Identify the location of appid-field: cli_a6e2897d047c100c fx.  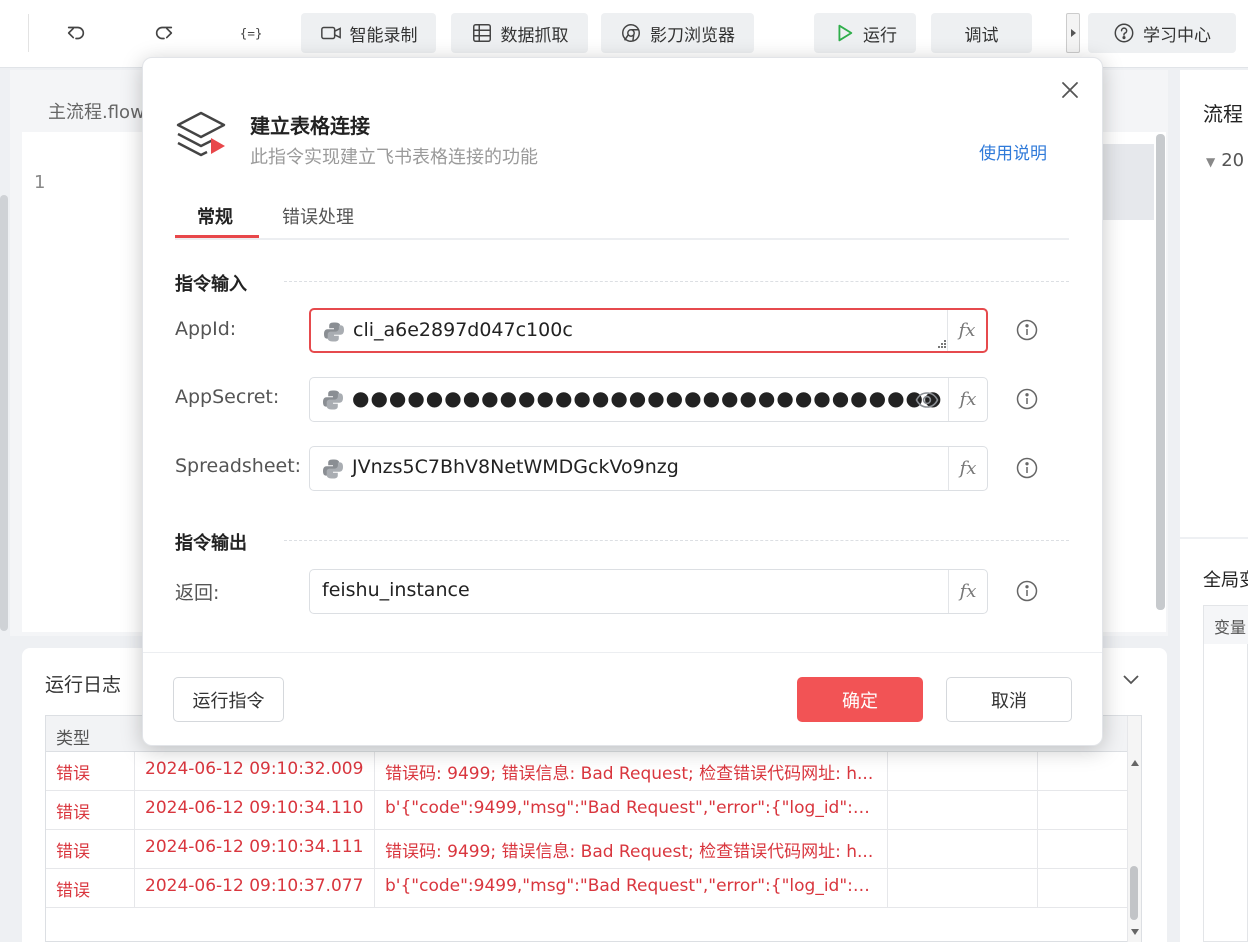
(648, 330).